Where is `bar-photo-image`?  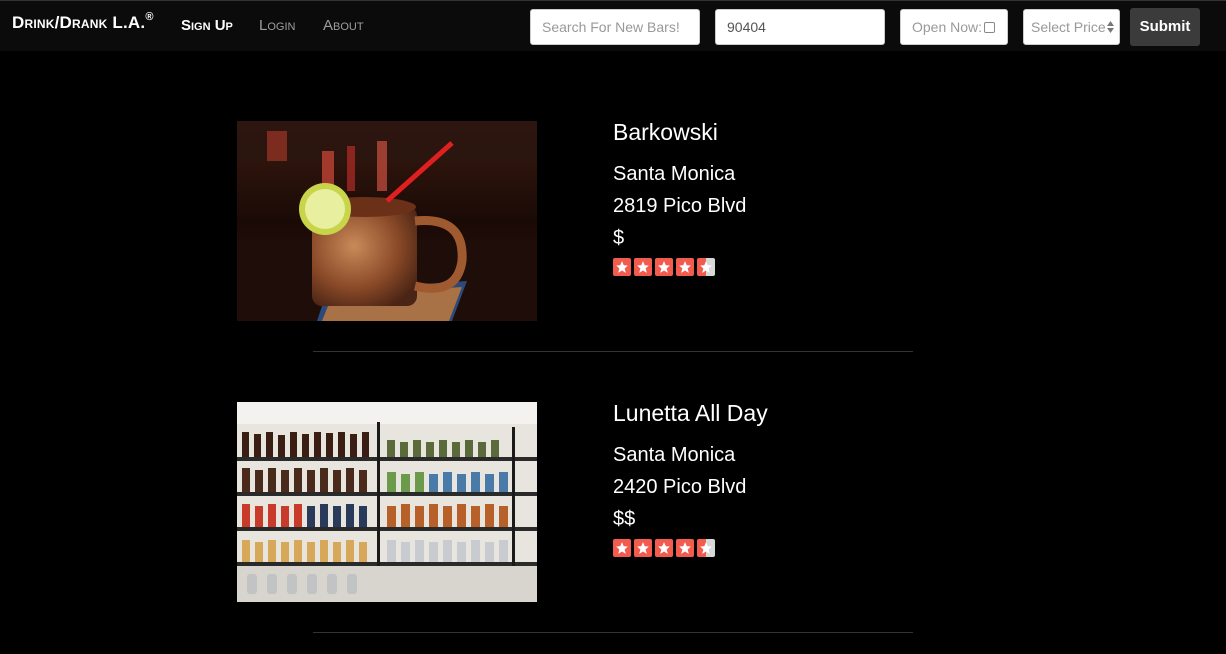
bar-photo-image is located at coordinates (387, 502).